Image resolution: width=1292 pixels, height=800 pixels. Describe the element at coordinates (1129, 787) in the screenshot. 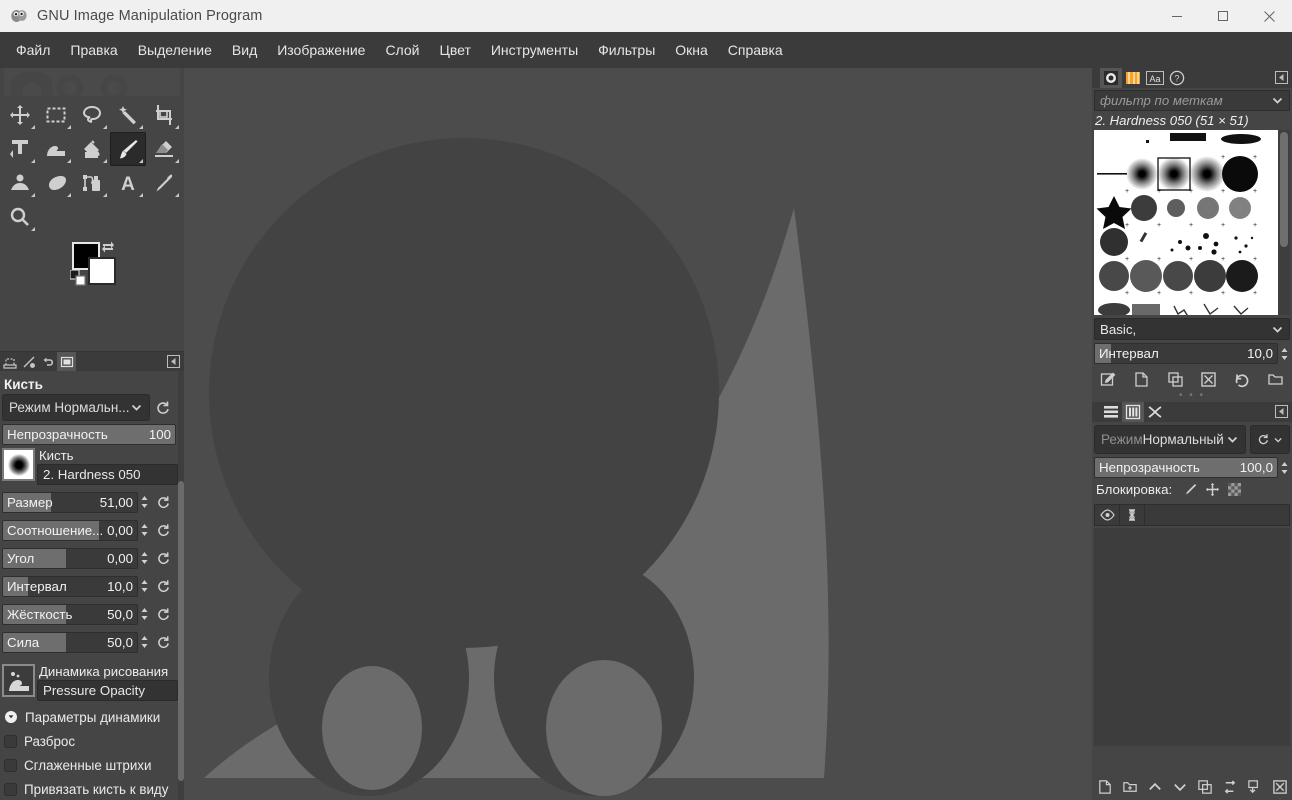

I see `new-layer-group-button` at that location.